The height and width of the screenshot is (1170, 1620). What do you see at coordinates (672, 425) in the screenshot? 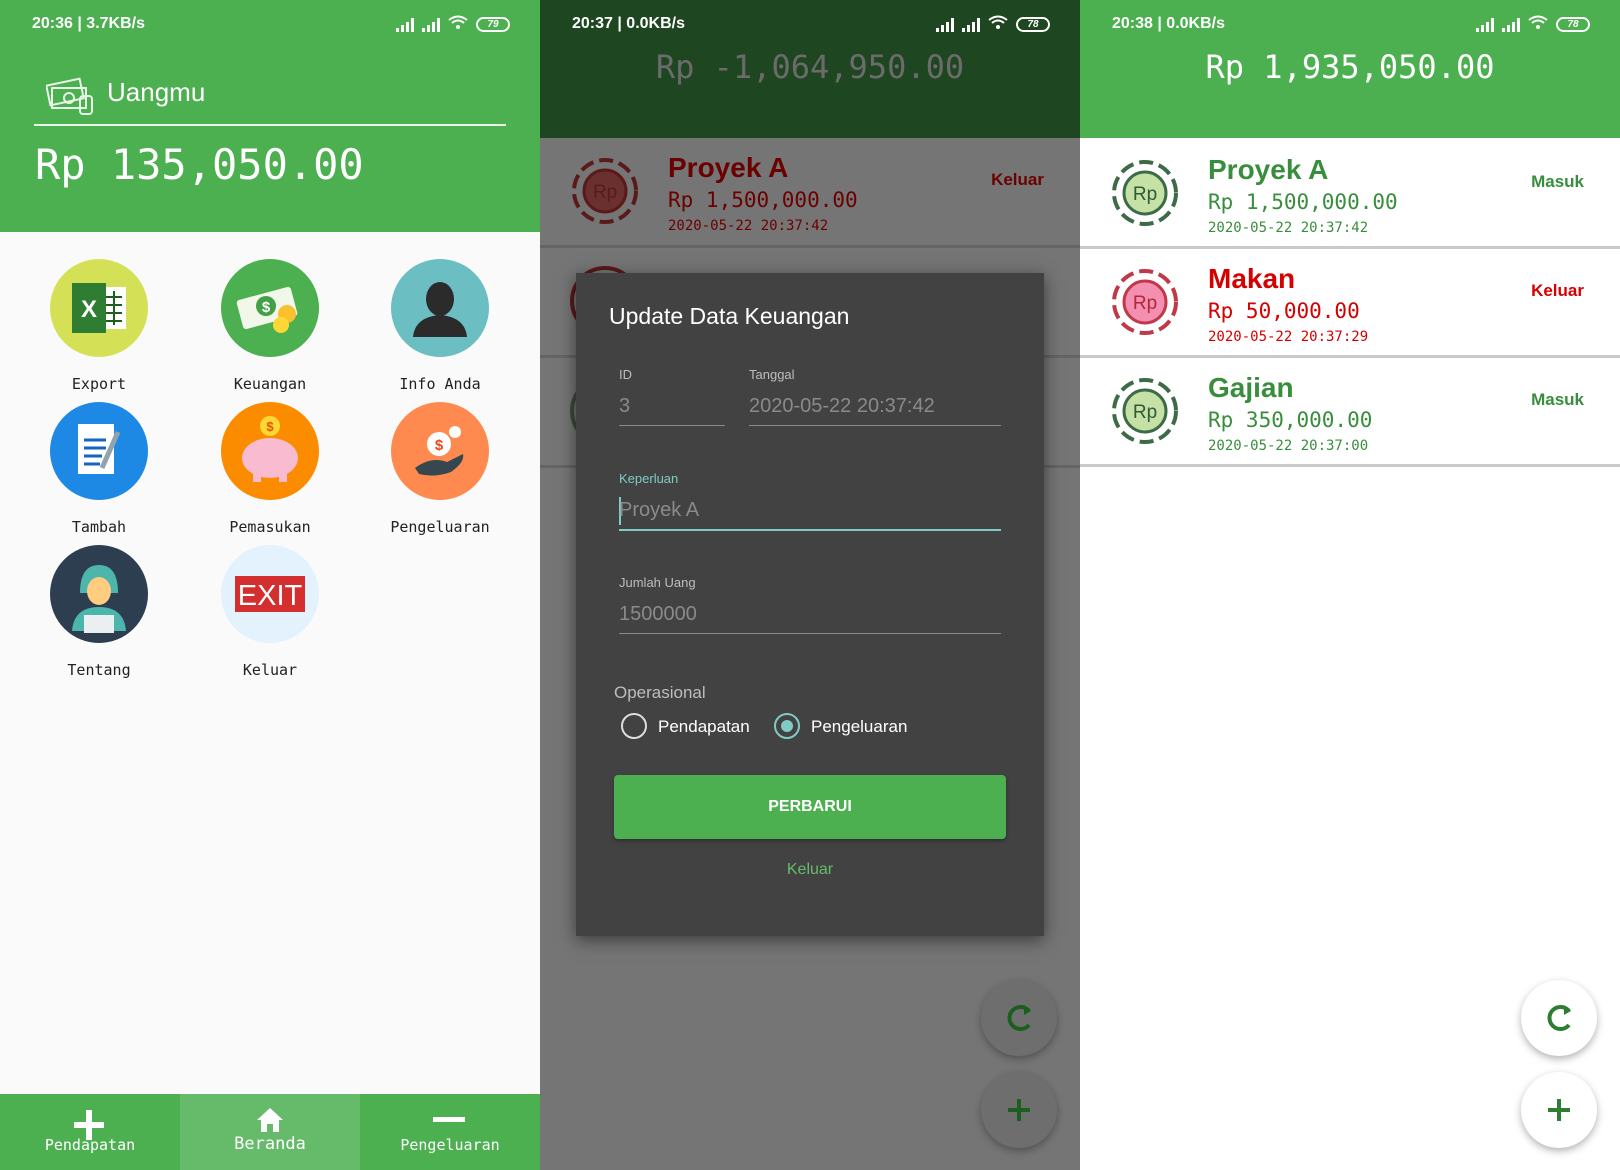
I see `id-underline` at bounding box center [672, 425].